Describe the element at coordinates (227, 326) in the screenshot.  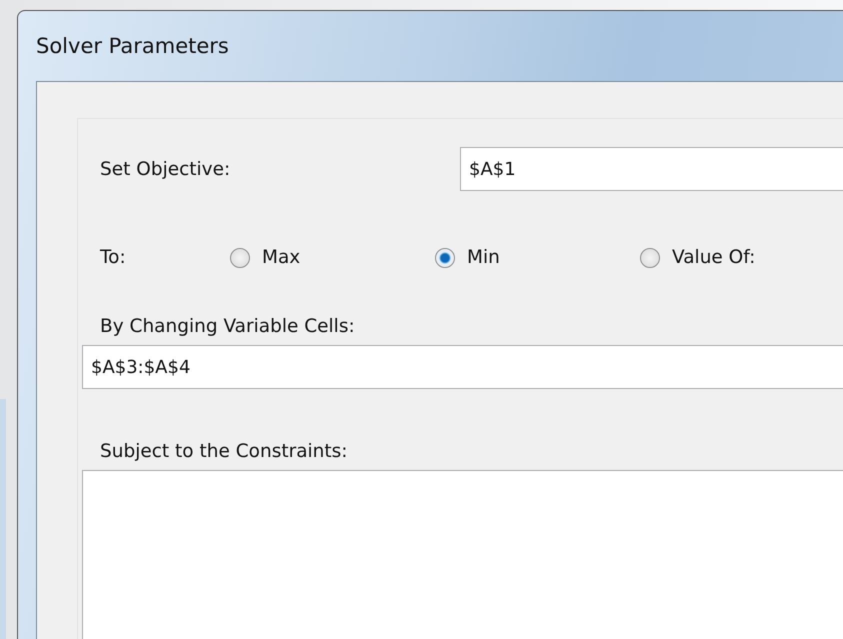
I see `changing-cells-label: By Changing Variable Cells:` at that location.